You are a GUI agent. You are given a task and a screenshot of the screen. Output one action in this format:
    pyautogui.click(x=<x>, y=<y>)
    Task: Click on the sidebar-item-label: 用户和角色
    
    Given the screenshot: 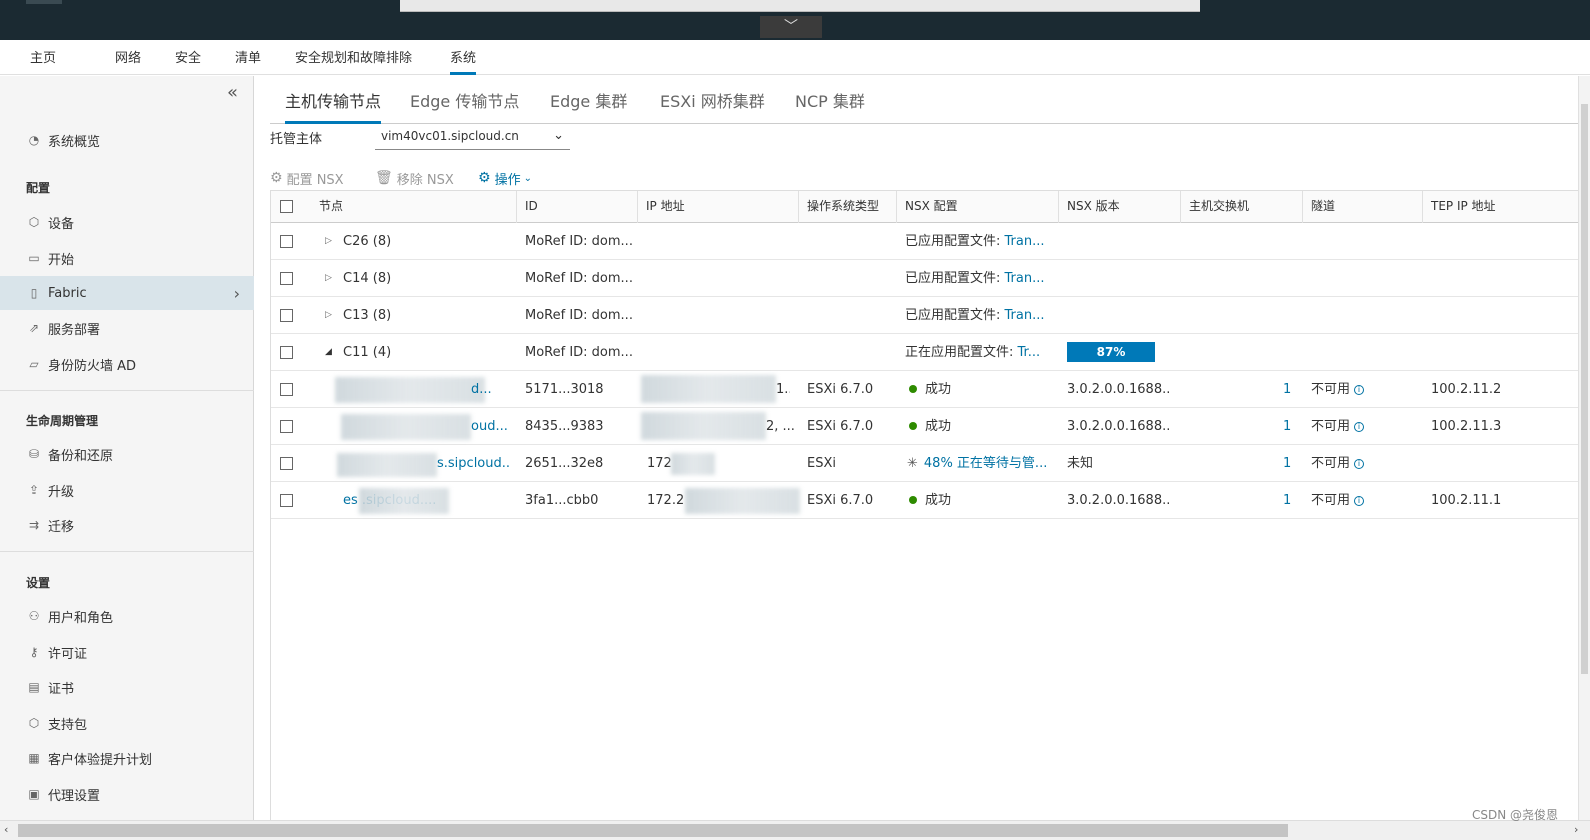 What is the action you would take?
    pyautogui.click(x=81, y=618)
    